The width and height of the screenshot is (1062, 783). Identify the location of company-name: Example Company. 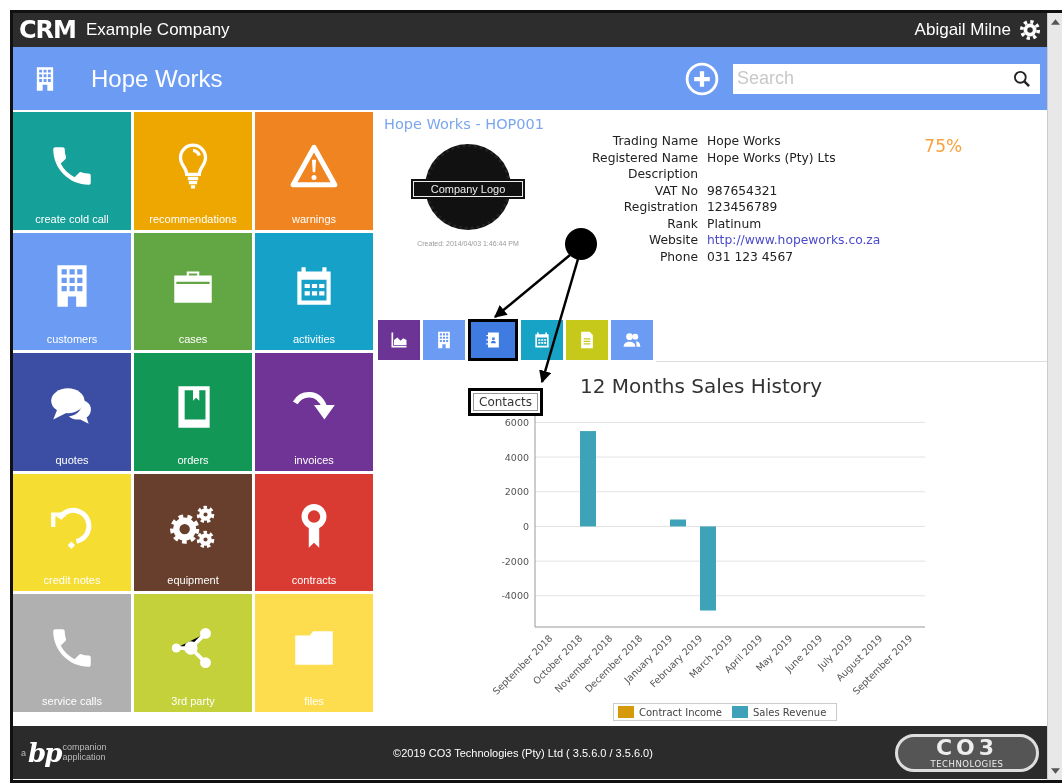
(158, 30).